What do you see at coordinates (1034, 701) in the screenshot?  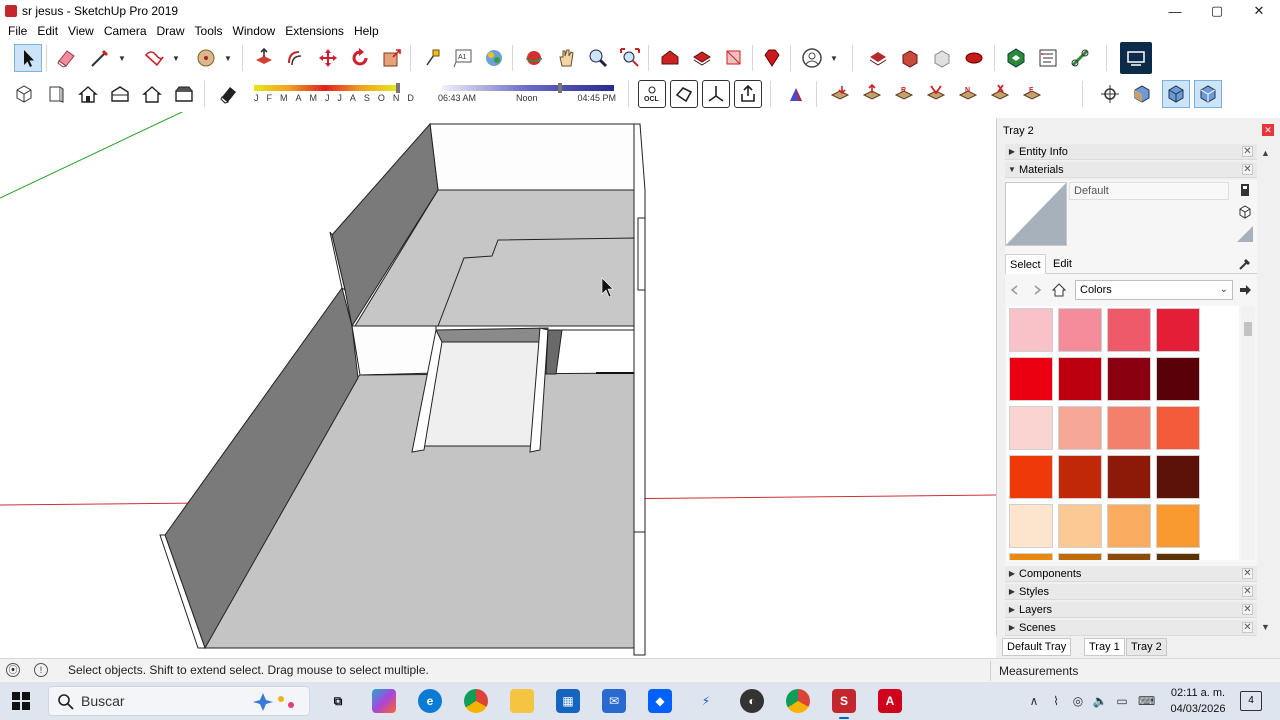 I see `chevron-up-icon: ∧` at bounding box center [1034, 701].